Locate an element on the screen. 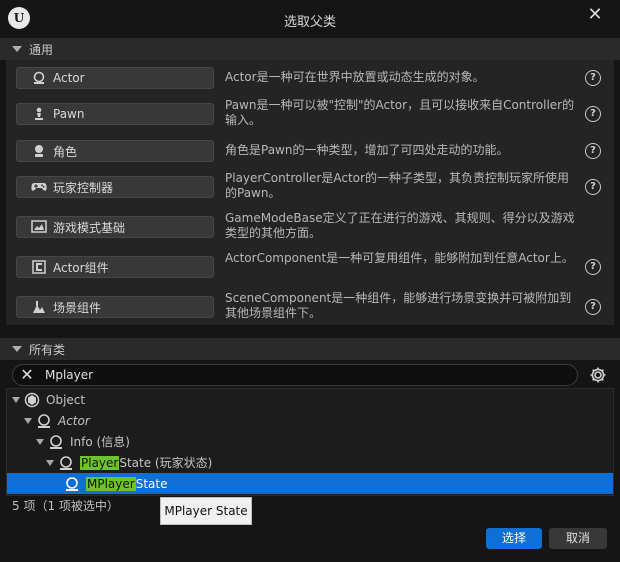 The width and height of the screenshot is (620, 562). game-mode-class-button: 游戏模式基础 is located at coordinates (115, 227).